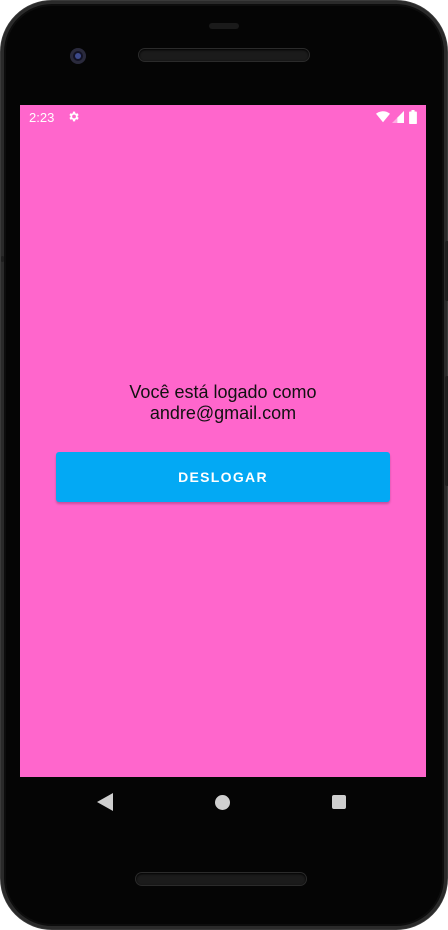 The image size is (448, 930). Describe the element at coordinates (42, 117) in the screenshot. I see `status-time: 2:23` at that location.